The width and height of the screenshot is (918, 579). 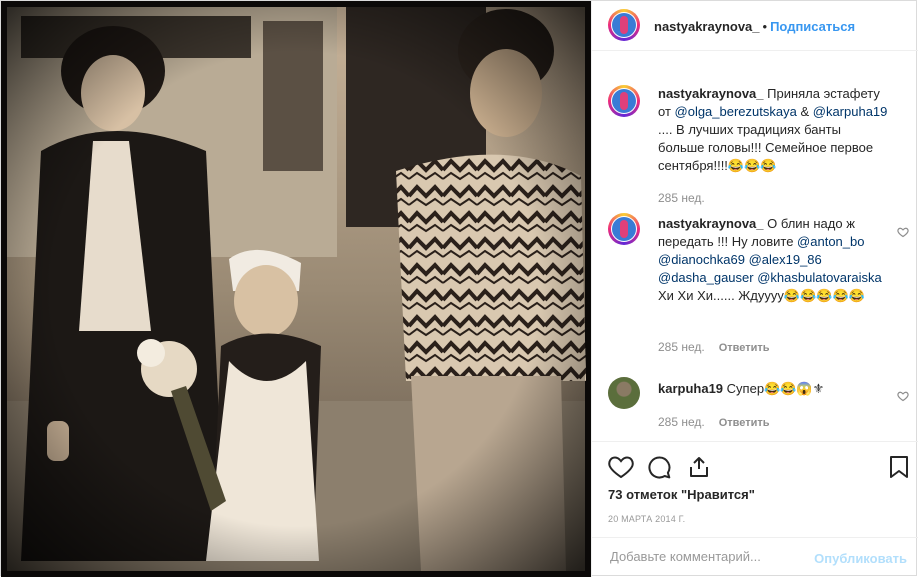 I want to click on mention-link: @anton_bo, so click(x=830, y=241).